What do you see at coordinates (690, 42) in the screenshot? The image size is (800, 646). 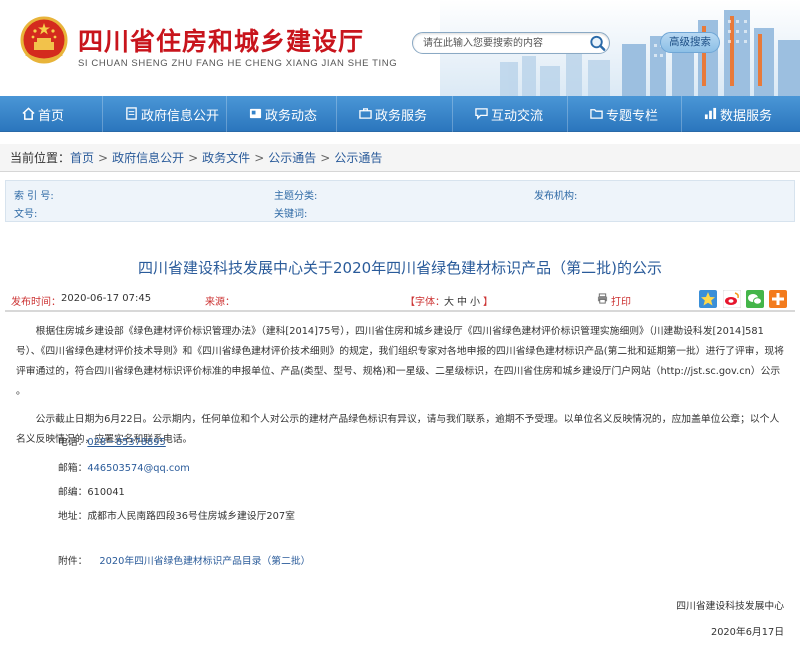 I see `advanced-search-button: 高级搜索` at bounding box center [690, 42].